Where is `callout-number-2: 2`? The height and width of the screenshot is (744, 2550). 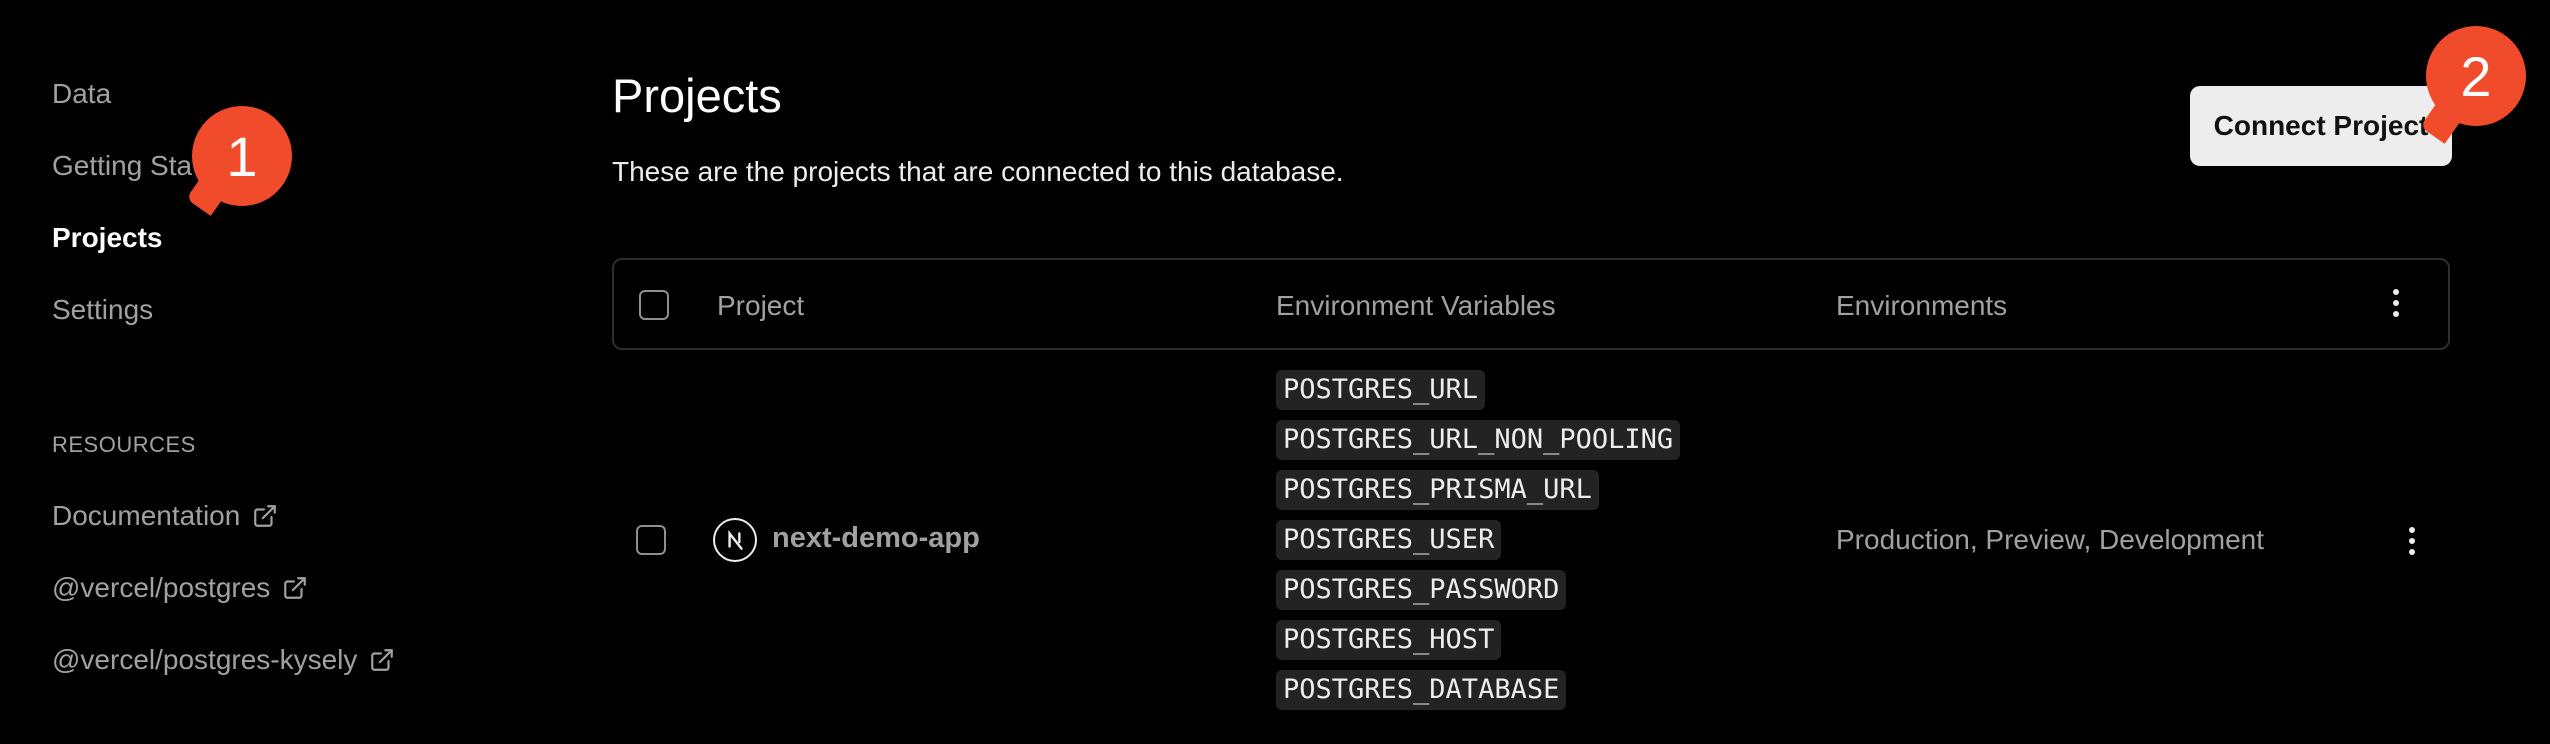 callout-number-2: 2 is located at coordinates (2476, 76).